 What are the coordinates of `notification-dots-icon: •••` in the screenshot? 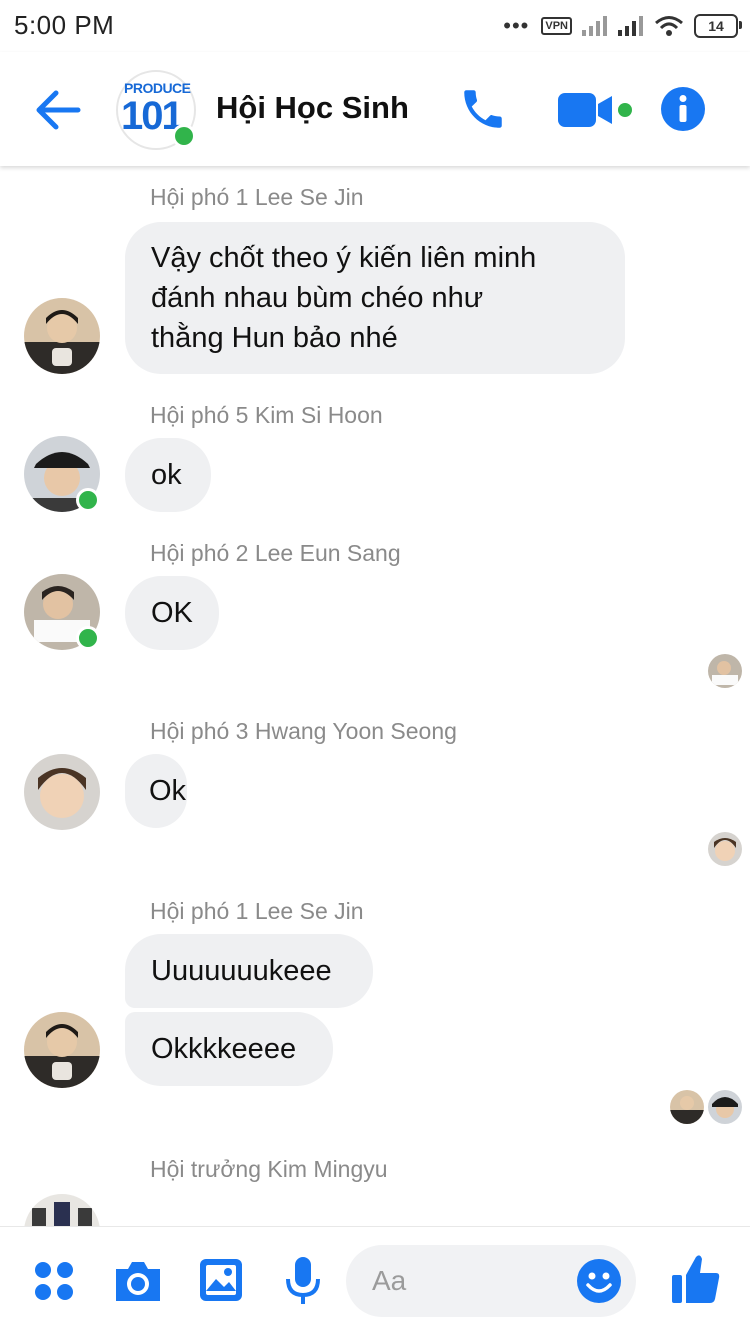 It's located at (516, 25).